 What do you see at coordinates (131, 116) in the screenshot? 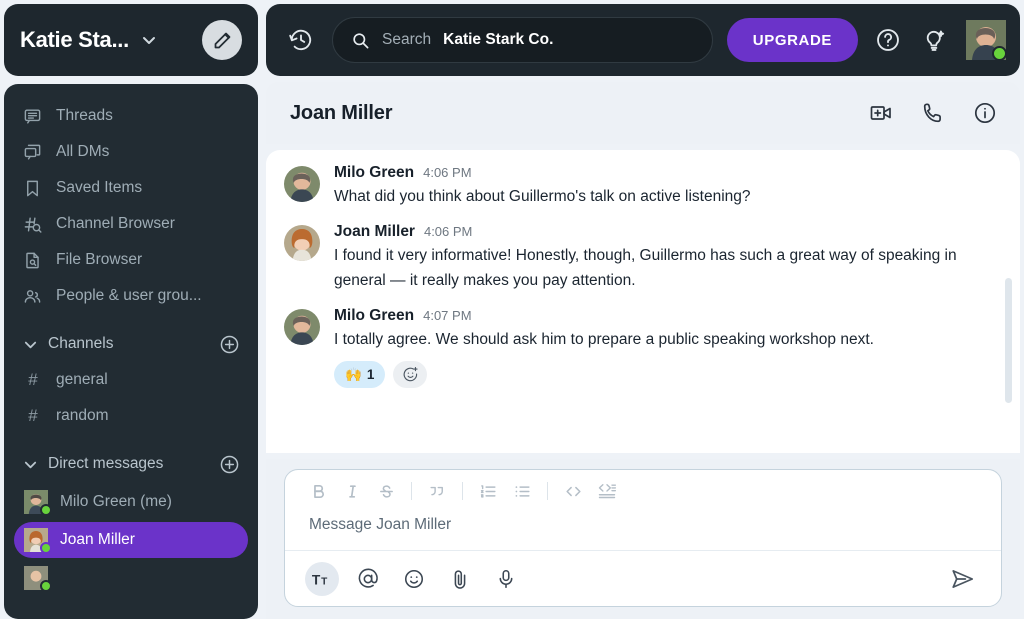
I see `sidebar-item-threads: Threads` at bounding box center [131, 116].